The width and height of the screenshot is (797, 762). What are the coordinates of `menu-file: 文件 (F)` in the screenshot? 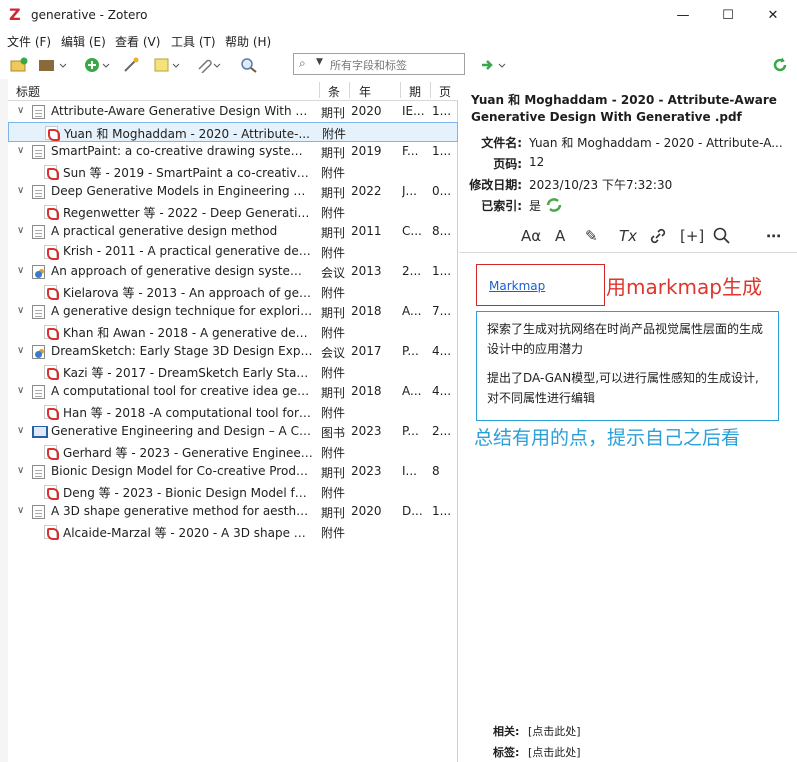 It's located at (29, 41).